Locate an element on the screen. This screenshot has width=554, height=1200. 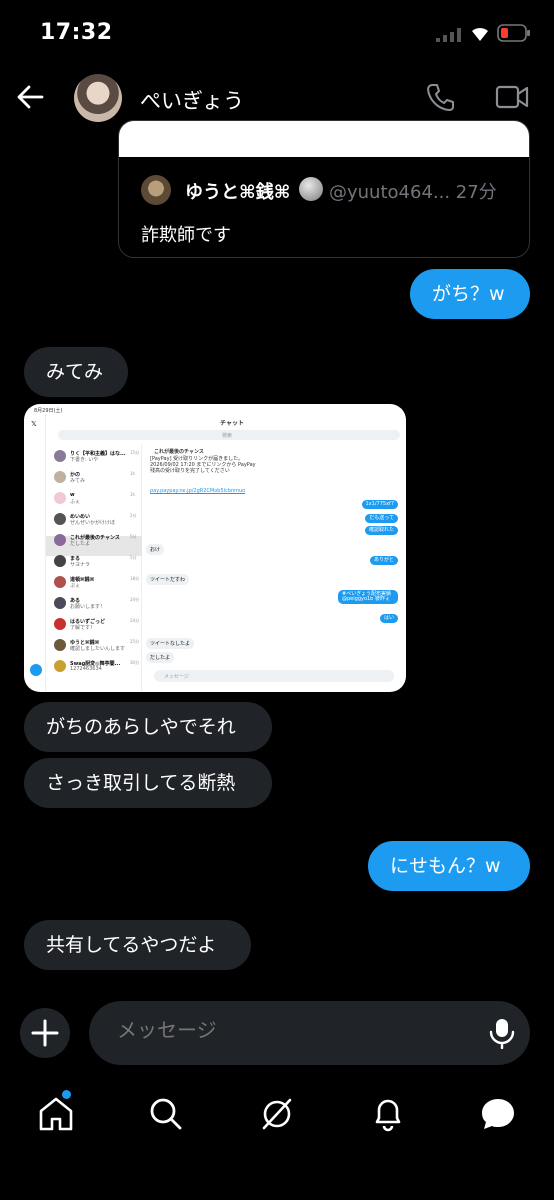
video-call-icon is located at coordinates (512, 97).